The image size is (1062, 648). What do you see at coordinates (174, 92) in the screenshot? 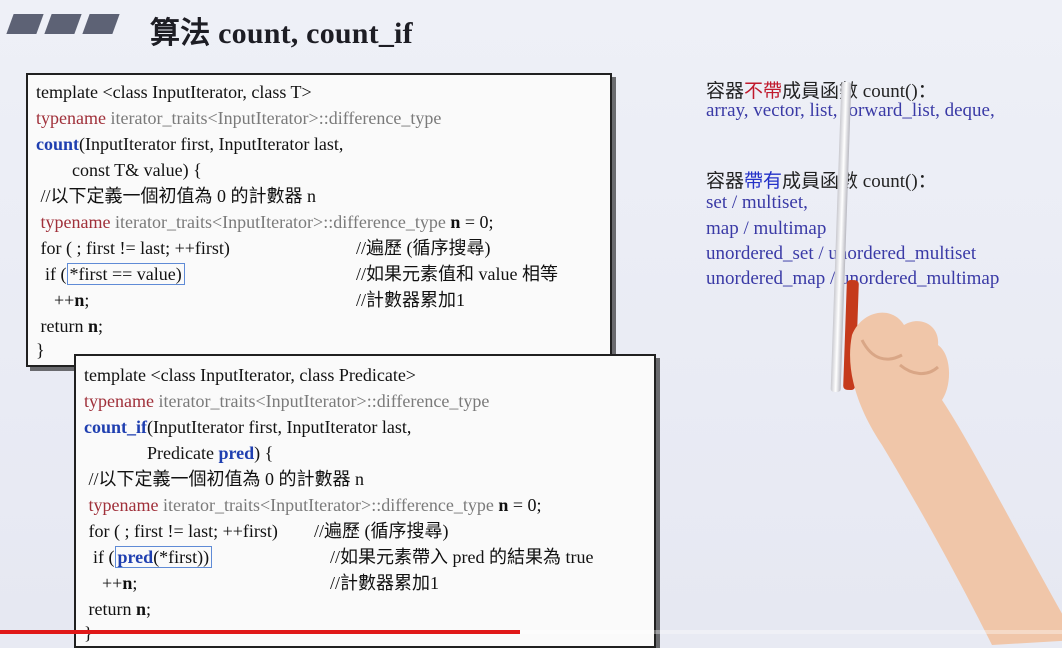
I see `code-line: template <class InputIterator, class T>` at bounding box center [174, 92].